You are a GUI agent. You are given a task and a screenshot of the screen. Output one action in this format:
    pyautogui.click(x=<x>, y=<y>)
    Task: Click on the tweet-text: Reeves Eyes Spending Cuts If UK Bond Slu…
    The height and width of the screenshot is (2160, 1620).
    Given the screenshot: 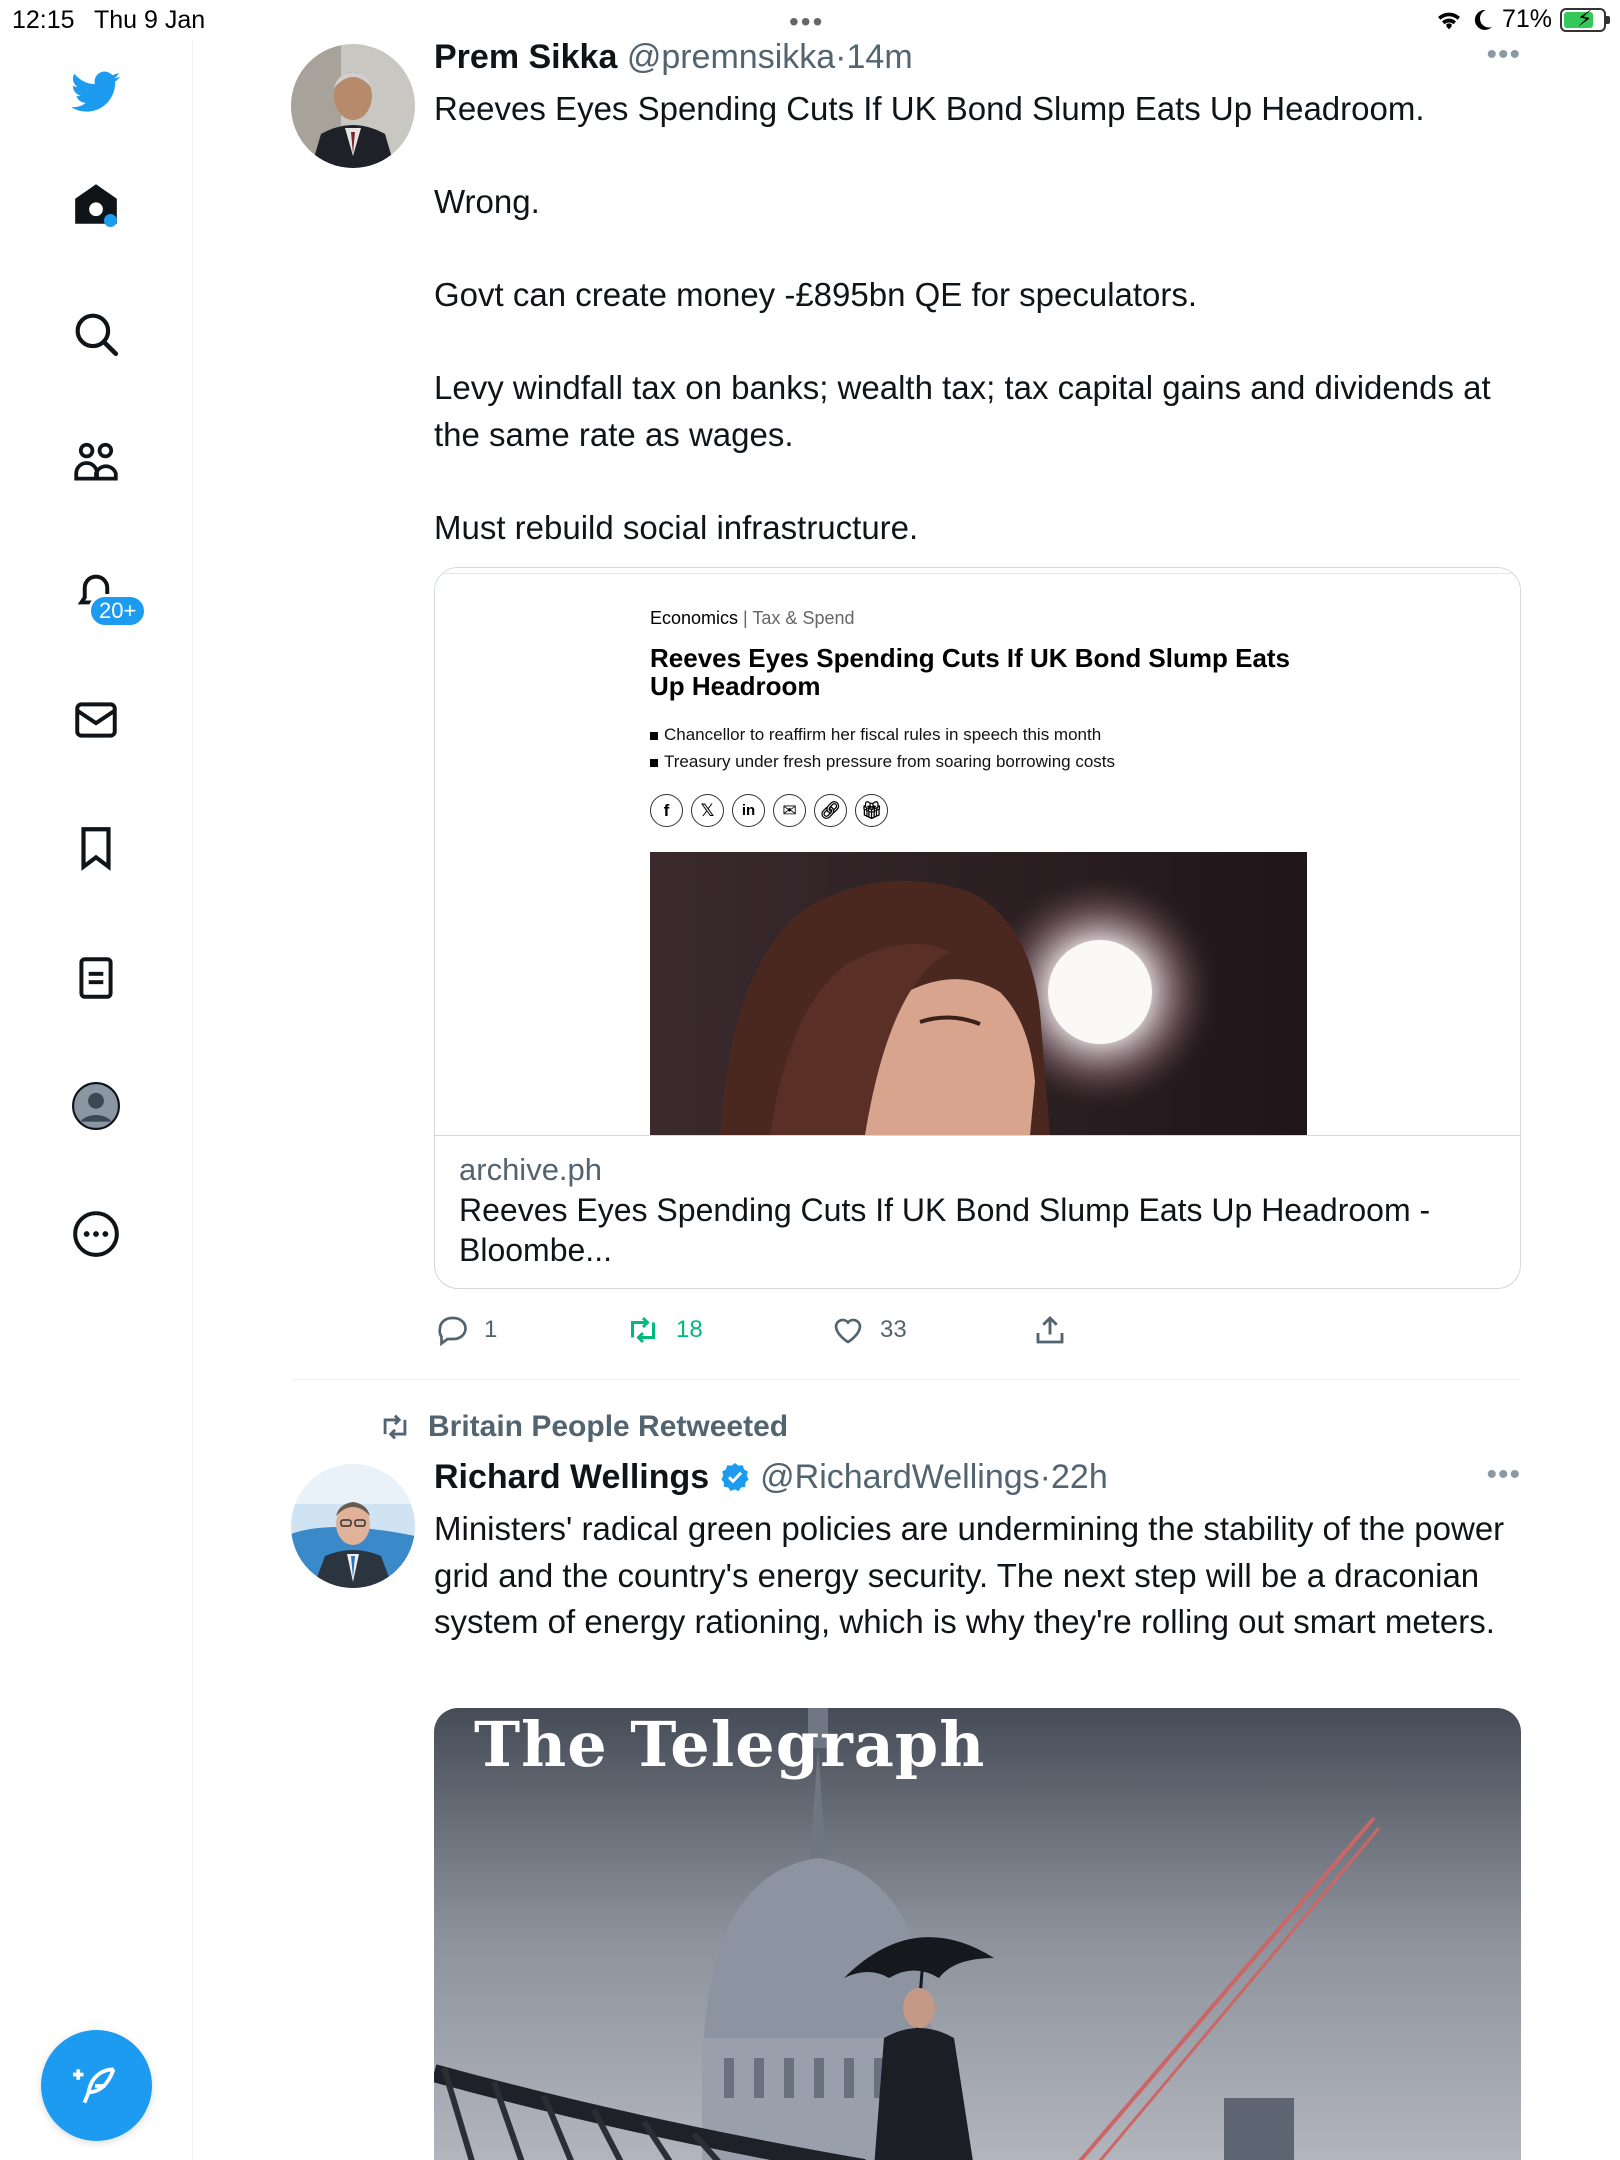 What is the action you would take?
    pyautogui.click(x=974, y=318)
    